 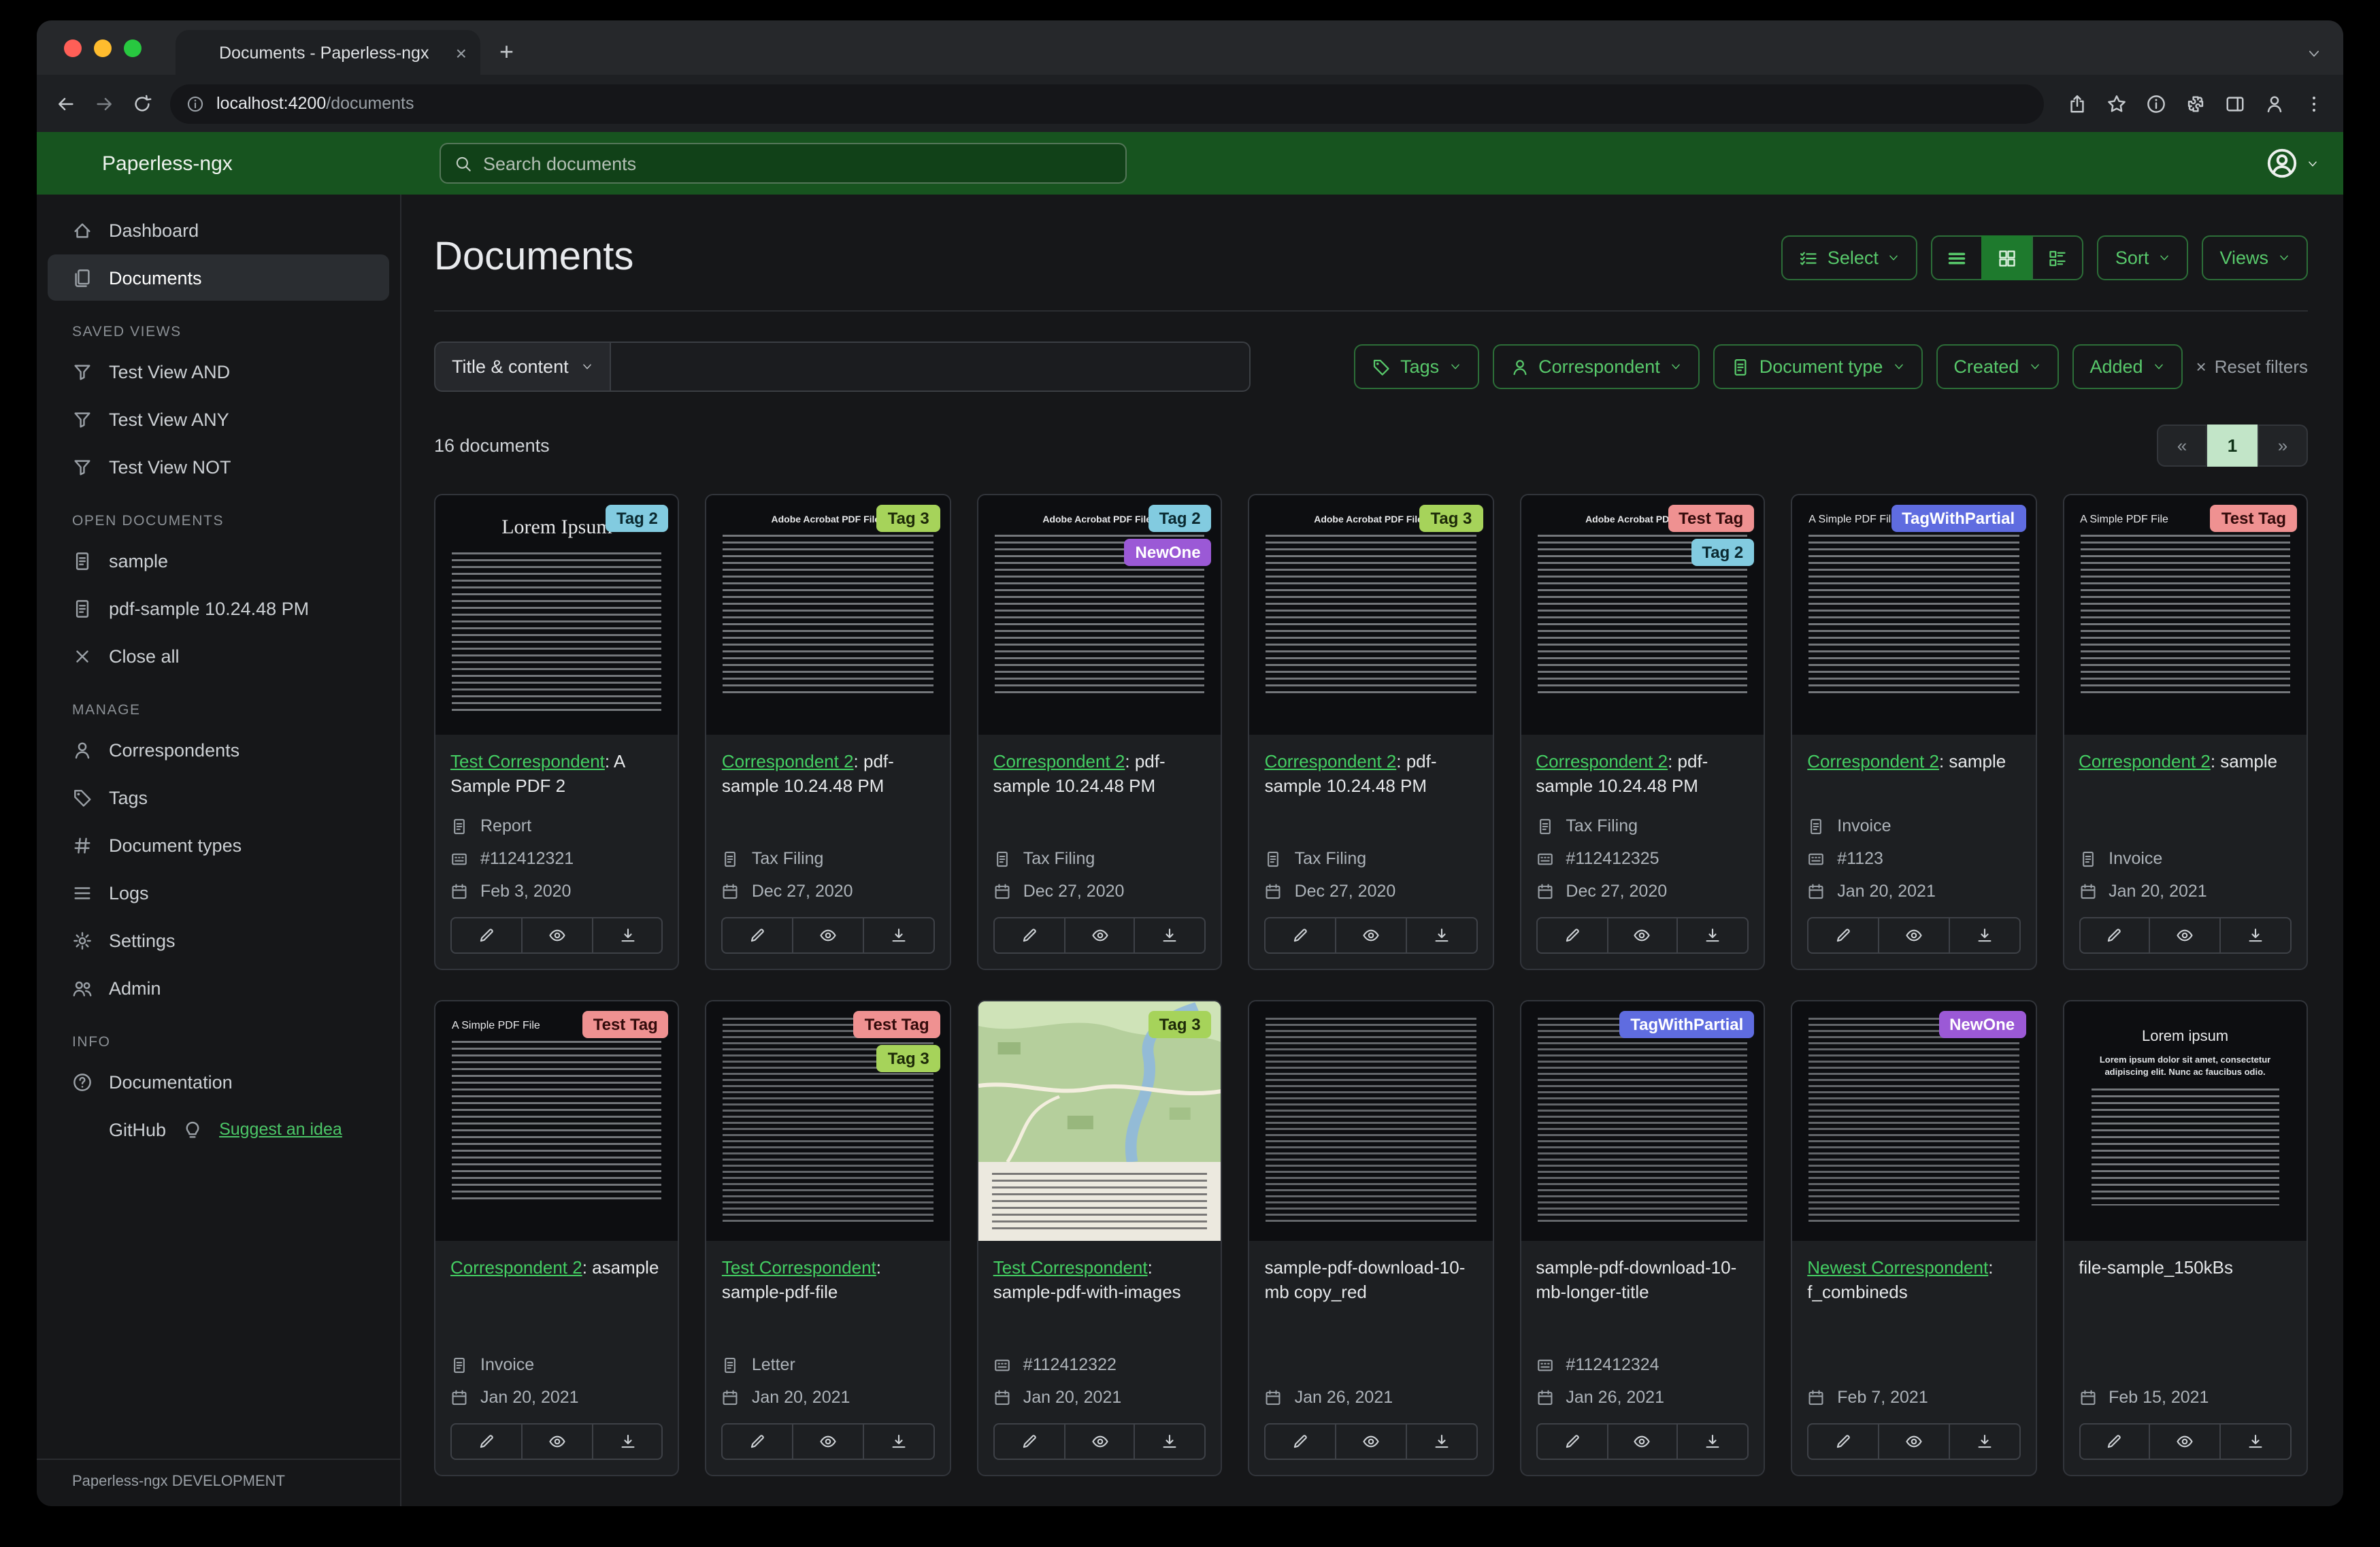 I want to click on sidebar-item-documentation: Documentation, so click(x=218, y=1082).